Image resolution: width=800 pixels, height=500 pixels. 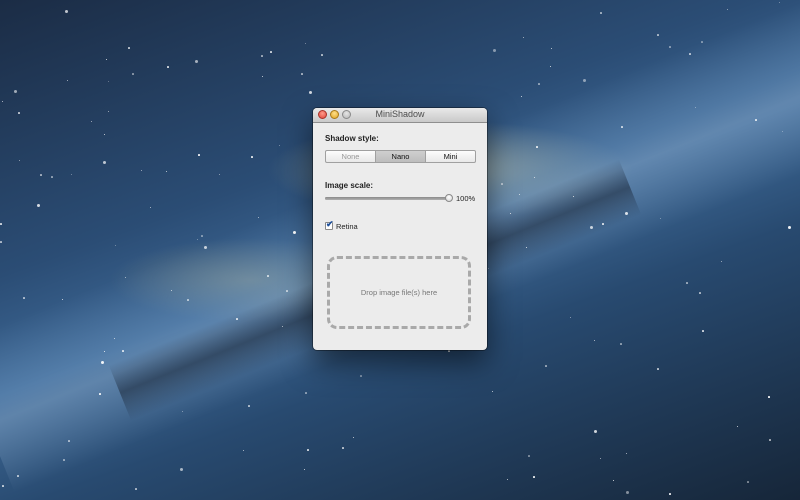 What do you see at coordinates (351, 156) in the screenshot?
I see `segment-none: None` at bounding box center [351, 156].